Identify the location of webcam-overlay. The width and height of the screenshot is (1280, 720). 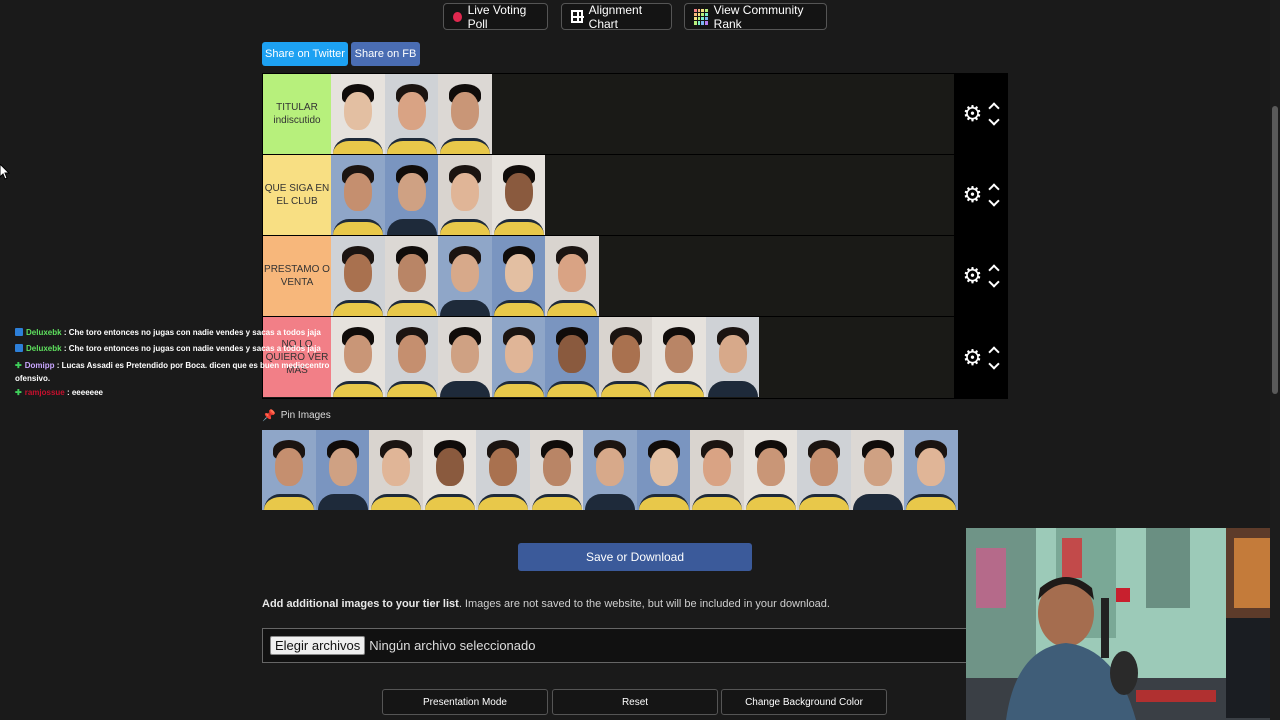
(1123, 624).